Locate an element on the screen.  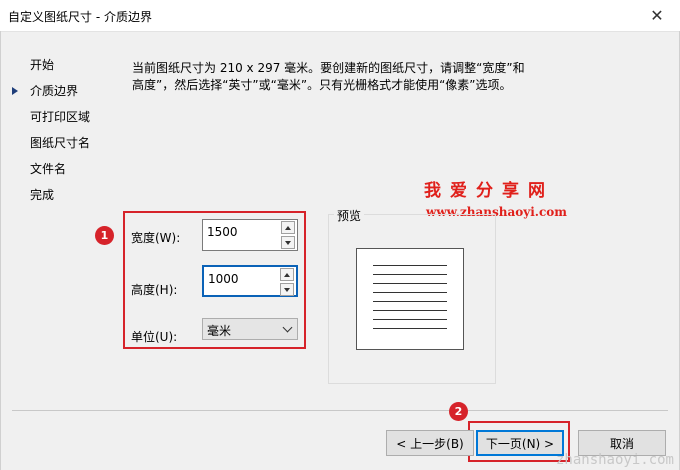
width-input: 1500 is located at coordinates (222, 232).